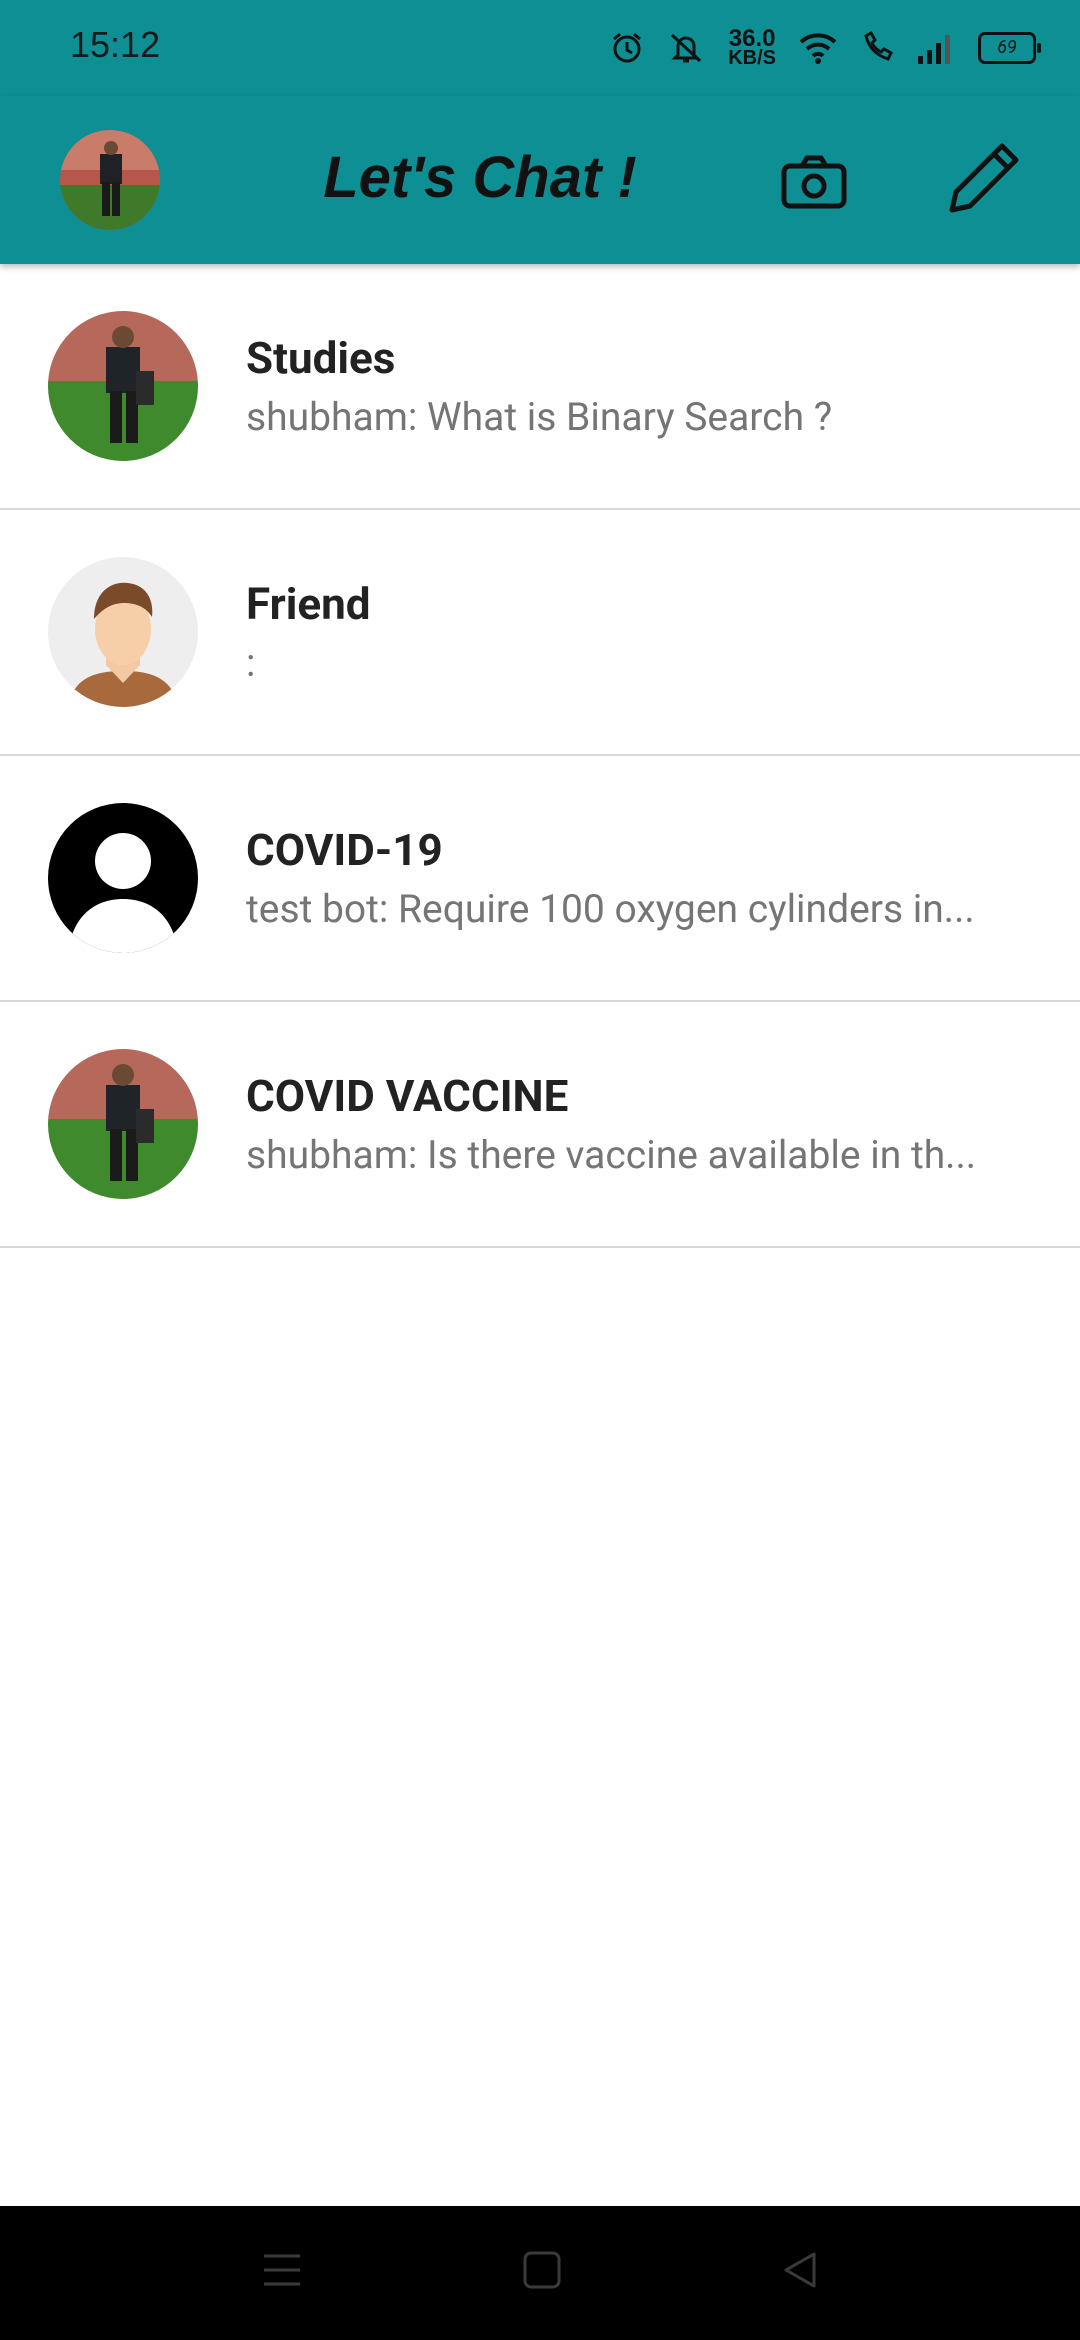 The height and width of the screenshot is (2340, 1080). What do you see at coordinates (115, 44) in the screenshot?
I see `status-time: 15:12` at bounding box center [115, 44].